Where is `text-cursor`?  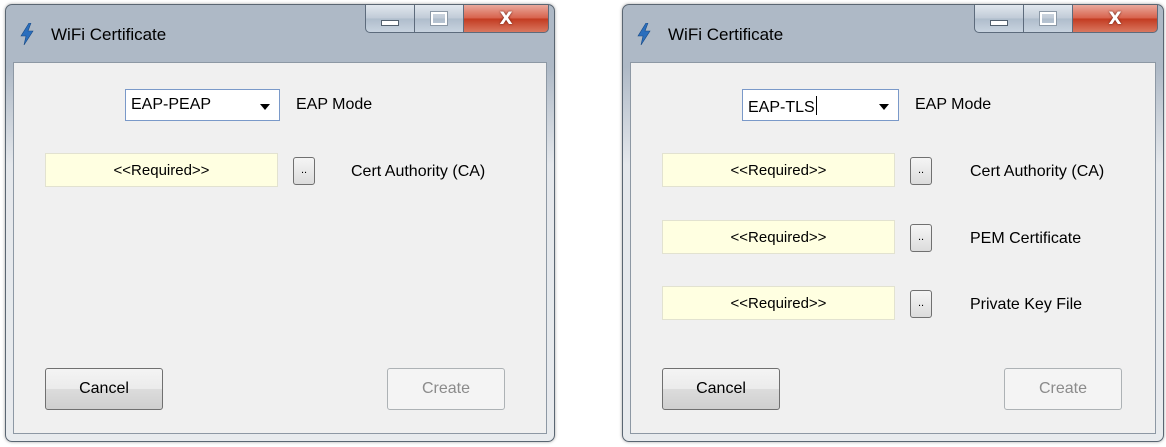 text-cursor is located at coordinates (816, 105).